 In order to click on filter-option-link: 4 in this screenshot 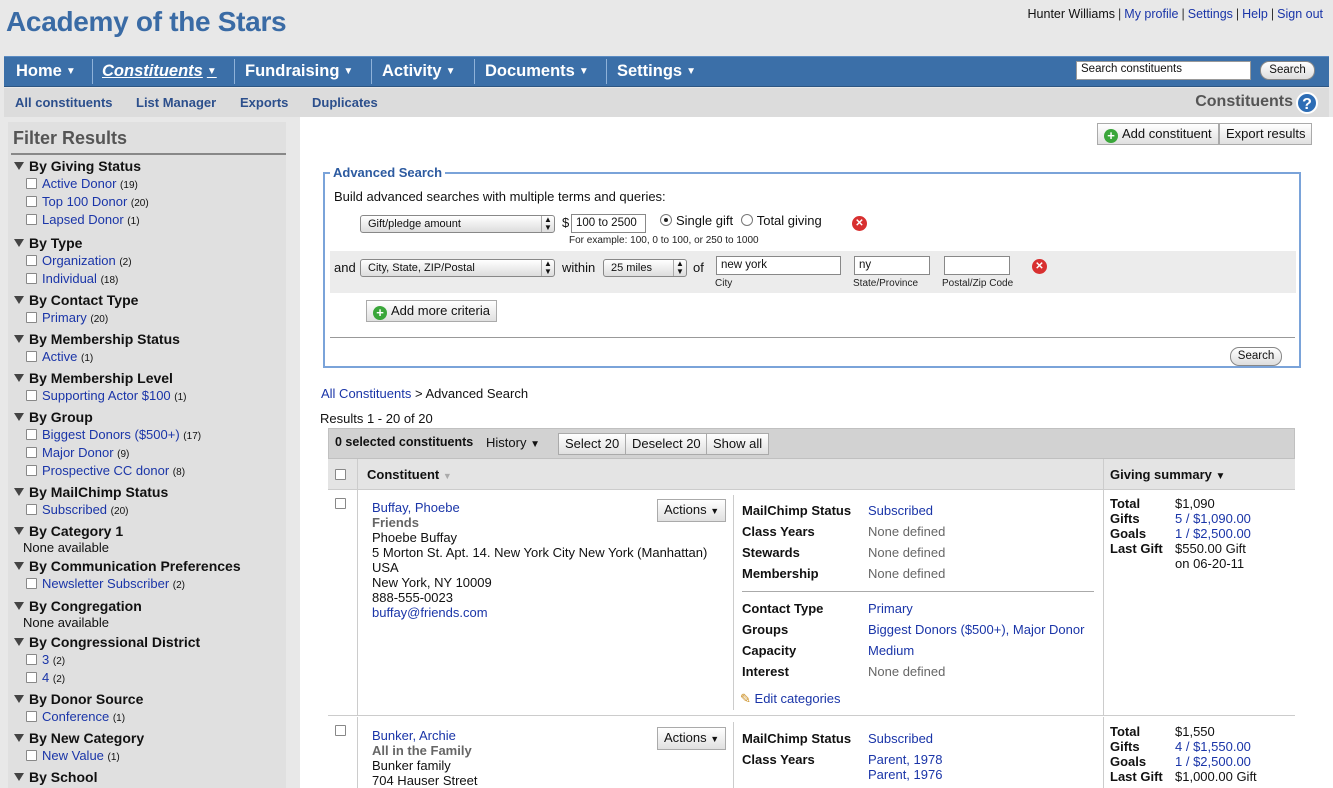, I will do `click(45, 677)`.